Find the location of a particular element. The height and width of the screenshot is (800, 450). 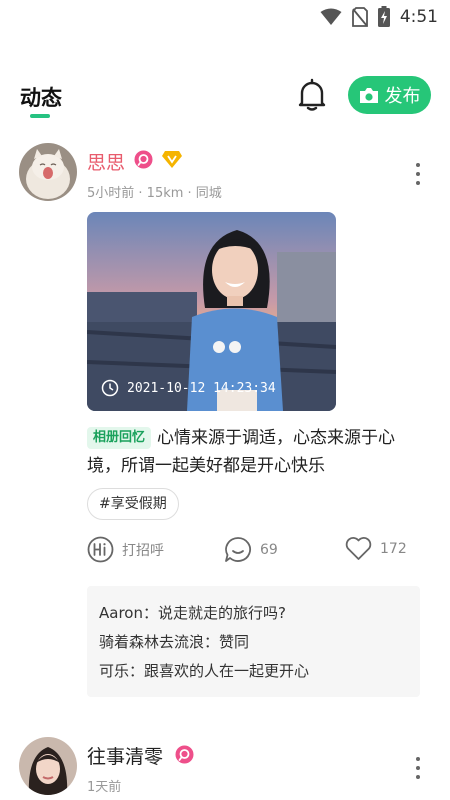

comment-item: 可乐：跟喜欢的人在一起更开心 is located at coordinates (253, 671).